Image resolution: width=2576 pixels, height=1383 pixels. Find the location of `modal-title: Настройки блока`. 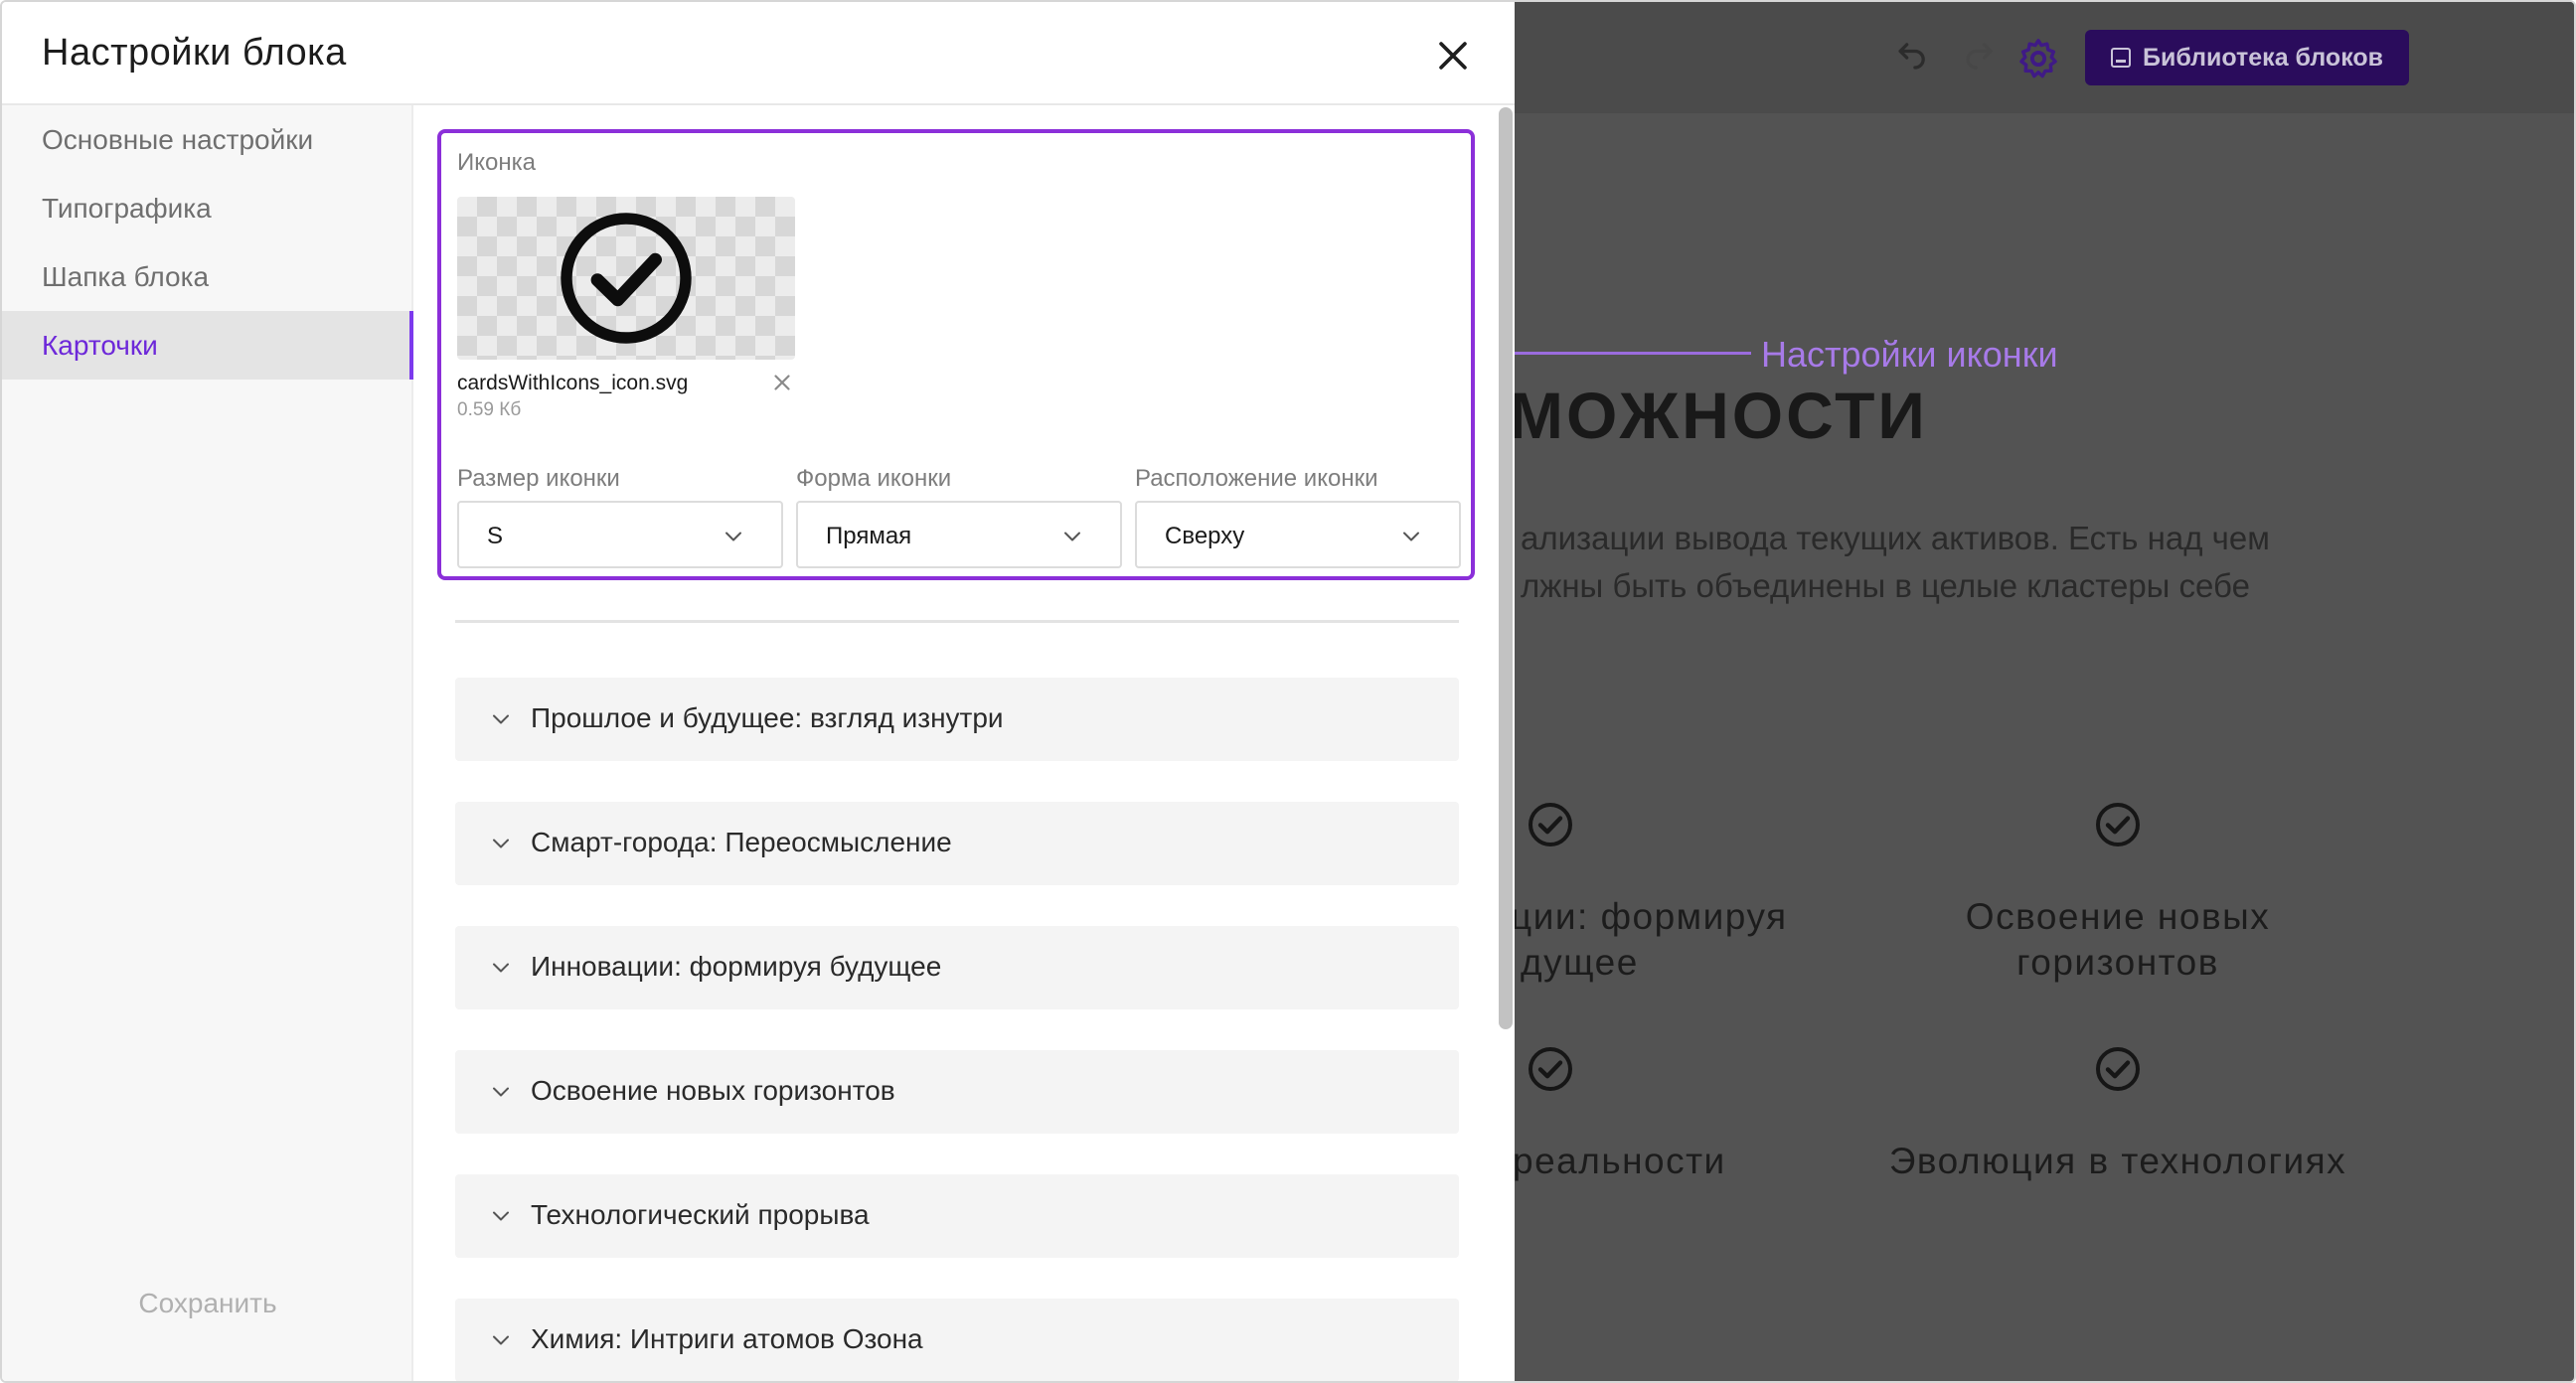

modal-title: Настройки блока is located at coordinates (194, 53).